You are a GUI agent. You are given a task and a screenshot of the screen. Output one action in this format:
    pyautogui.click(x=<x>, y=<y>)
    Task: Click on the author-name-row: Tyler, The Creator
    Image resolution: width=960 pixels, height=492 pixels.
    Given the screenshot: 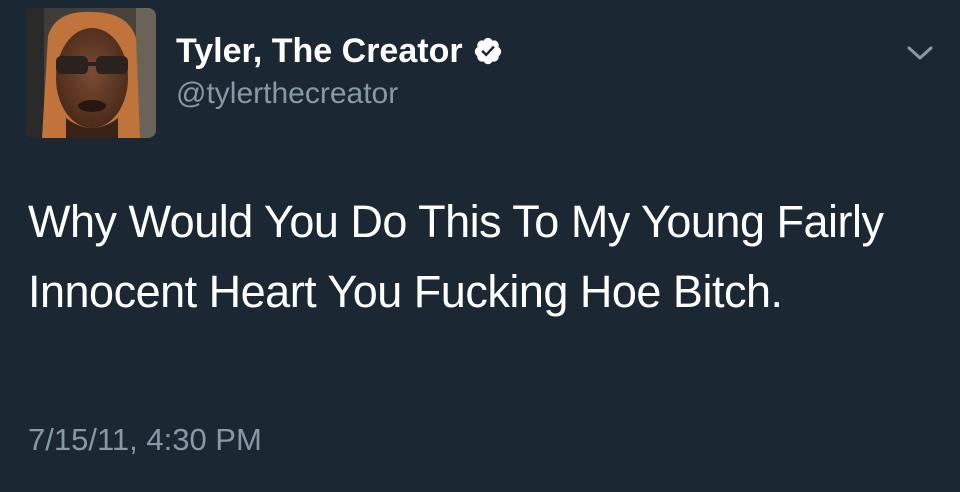 What is the action you would take?
    pyautogui.click(x=339, y=51)
    